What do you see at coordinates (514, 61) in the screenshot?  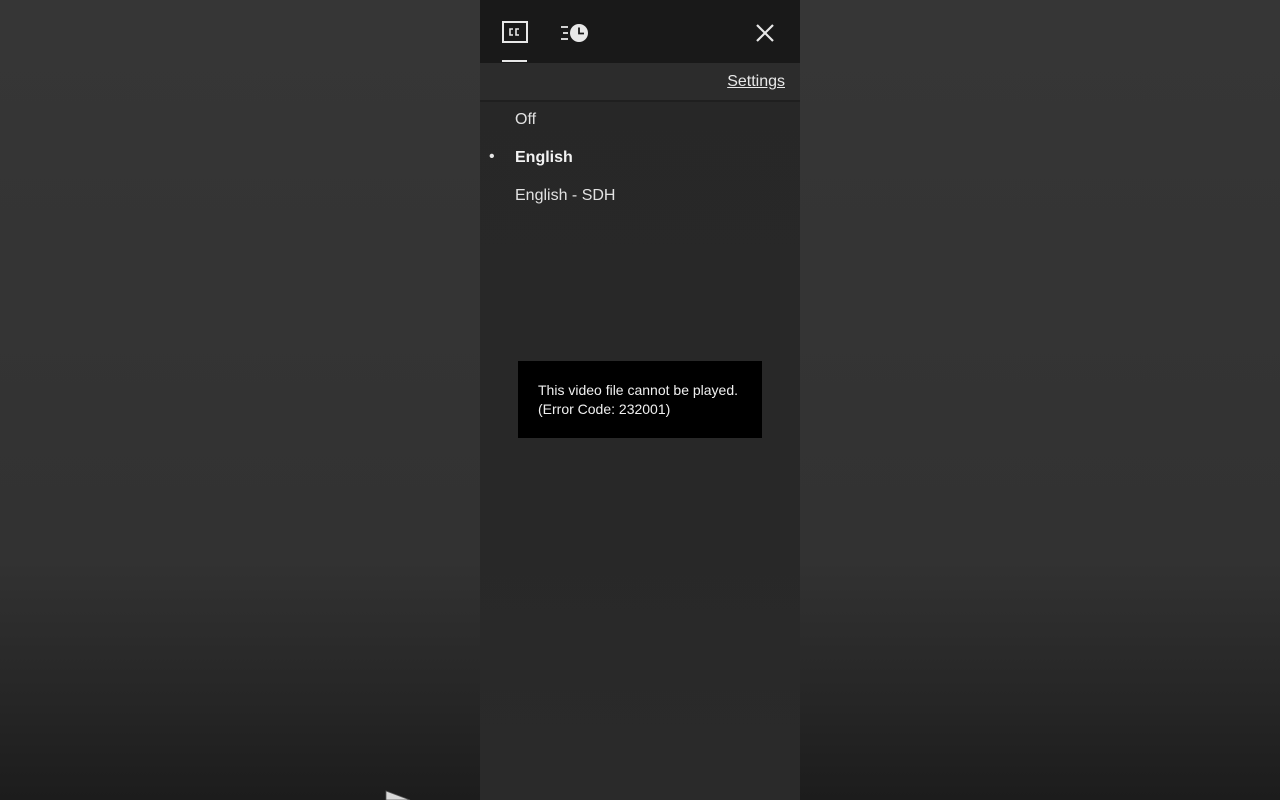 I see `active-tab-indicator` at bounding box center [514, 61].